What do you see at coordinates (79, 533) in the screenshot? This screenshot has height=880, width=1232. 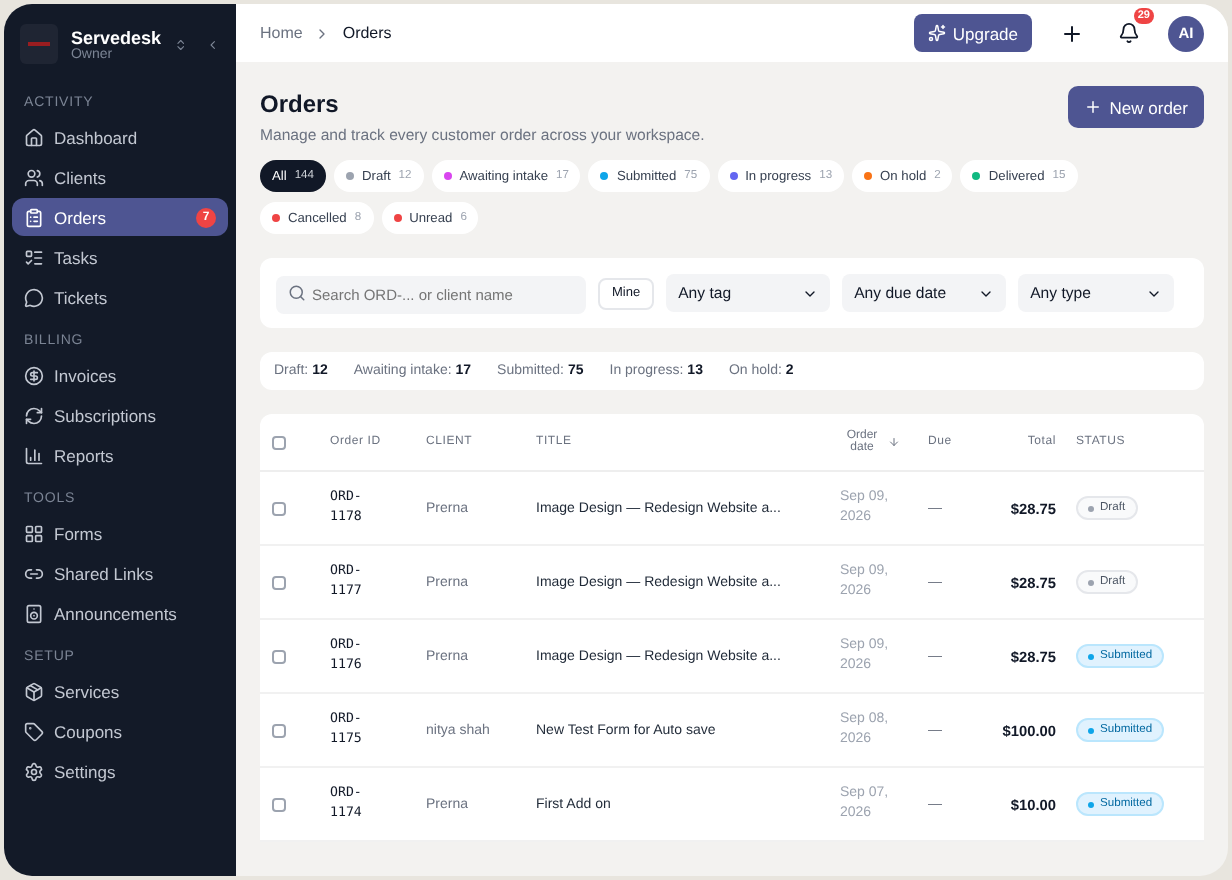 I see `nav-label: Forms` at bounding box center [79, 533].